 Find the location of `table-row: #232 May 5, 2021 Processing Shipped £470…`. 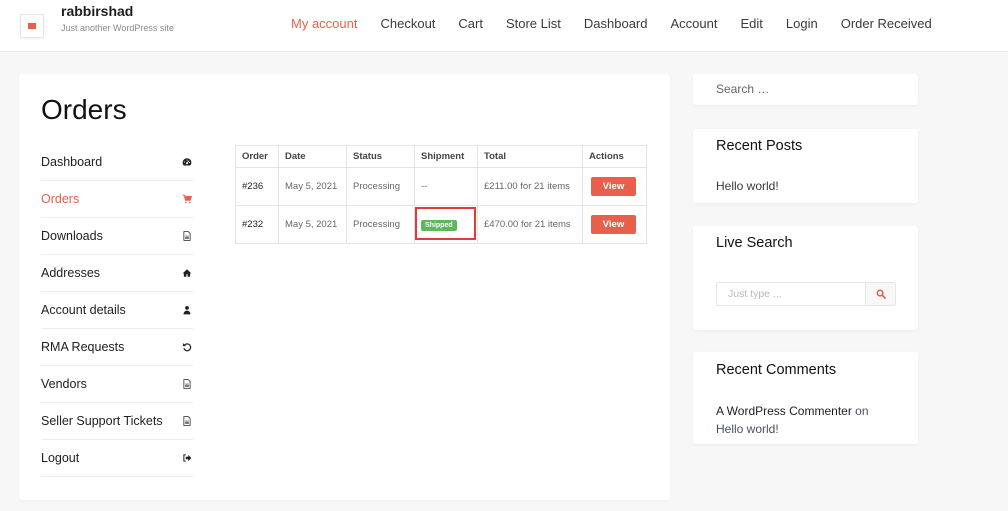

table-row: #232 May 5, 2021 Processing Shipped £470… is located at coordinates (441, 224).